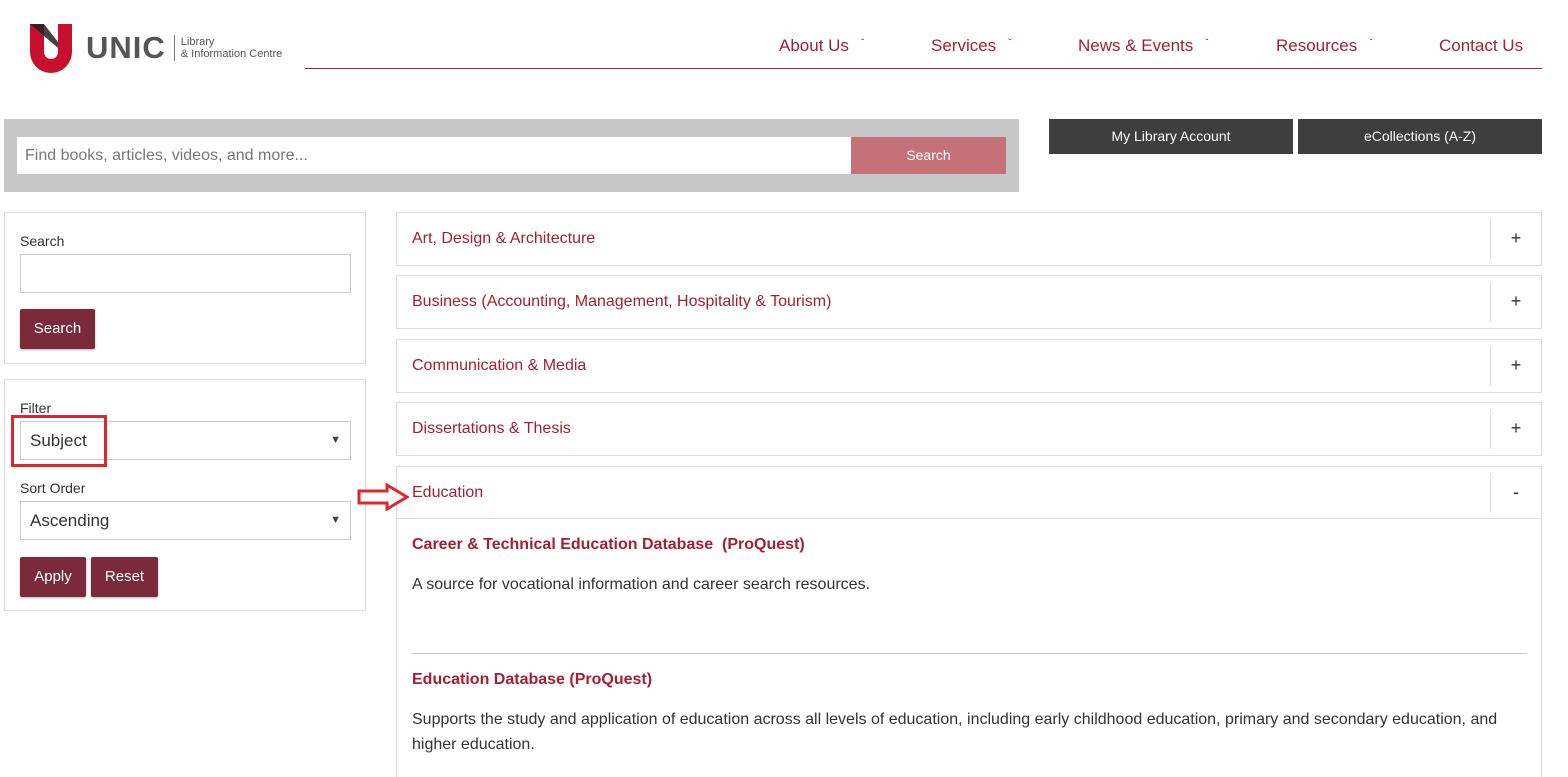 The height and width of the screenshot is (777, 1568). What do you see at coordinates (499, 365) in the screenshot?
I see `accordion-title: Communication & Media` at bounding box center [499, 365].